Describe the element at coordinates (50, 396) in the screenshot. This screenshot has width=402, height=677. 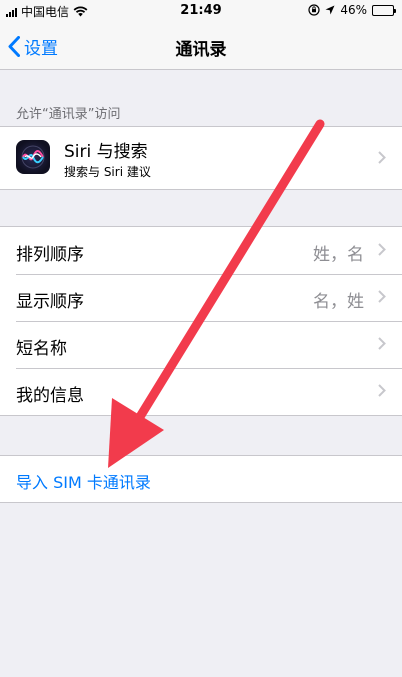
I see `row-label: 我的信息` at that location.